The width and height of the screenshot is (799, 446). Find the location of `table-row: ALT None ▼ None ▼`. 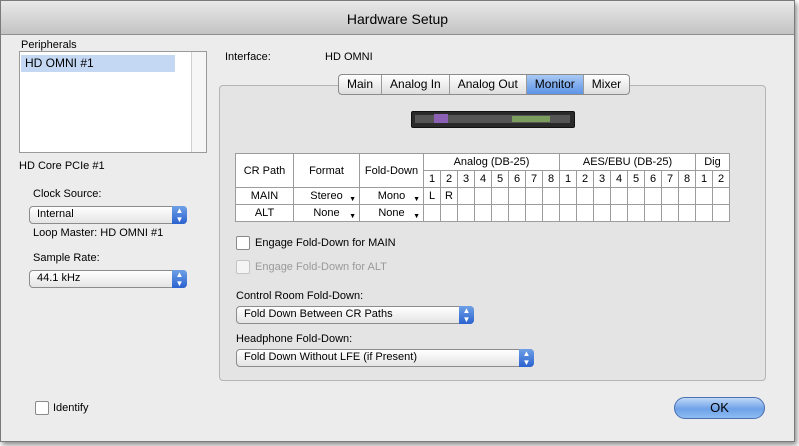

table-row: ALT None ▼ None ▼ is located at coordinates (482, 213).